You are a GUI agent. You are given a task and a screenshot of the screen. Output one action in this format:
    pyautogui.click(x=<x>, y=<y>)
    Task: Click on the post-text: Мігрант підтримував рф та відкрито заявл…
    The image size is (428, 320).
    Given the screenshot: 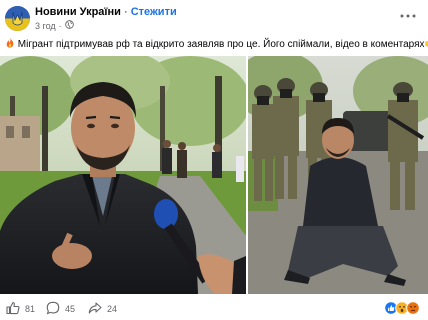 What is the action you would take?
    pyautogui.click(x=216, y=44)
    